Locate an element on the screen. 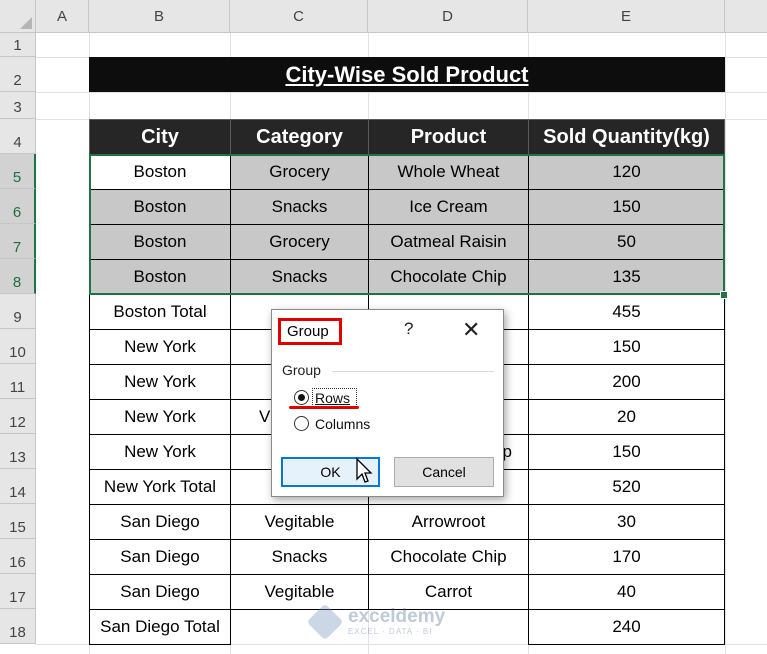 Image resolution: width=767 pixels, height=654 pixels. column-header-c: C is located at coordinates (299, 16).